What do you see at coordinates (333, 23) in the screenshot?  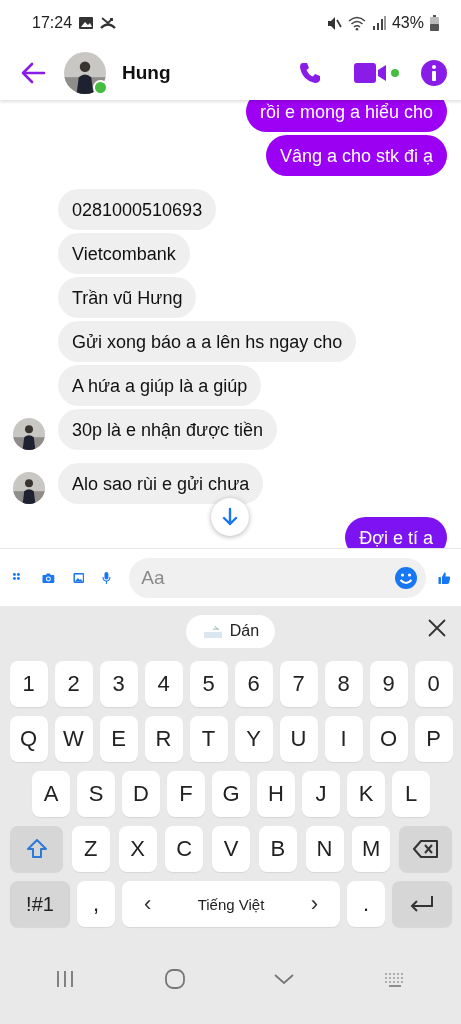 I see `mute-icon` at bounding box center [333, 23].